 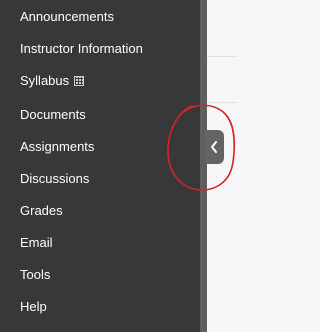 I want to click on content-area, so click(x=222, y=166).